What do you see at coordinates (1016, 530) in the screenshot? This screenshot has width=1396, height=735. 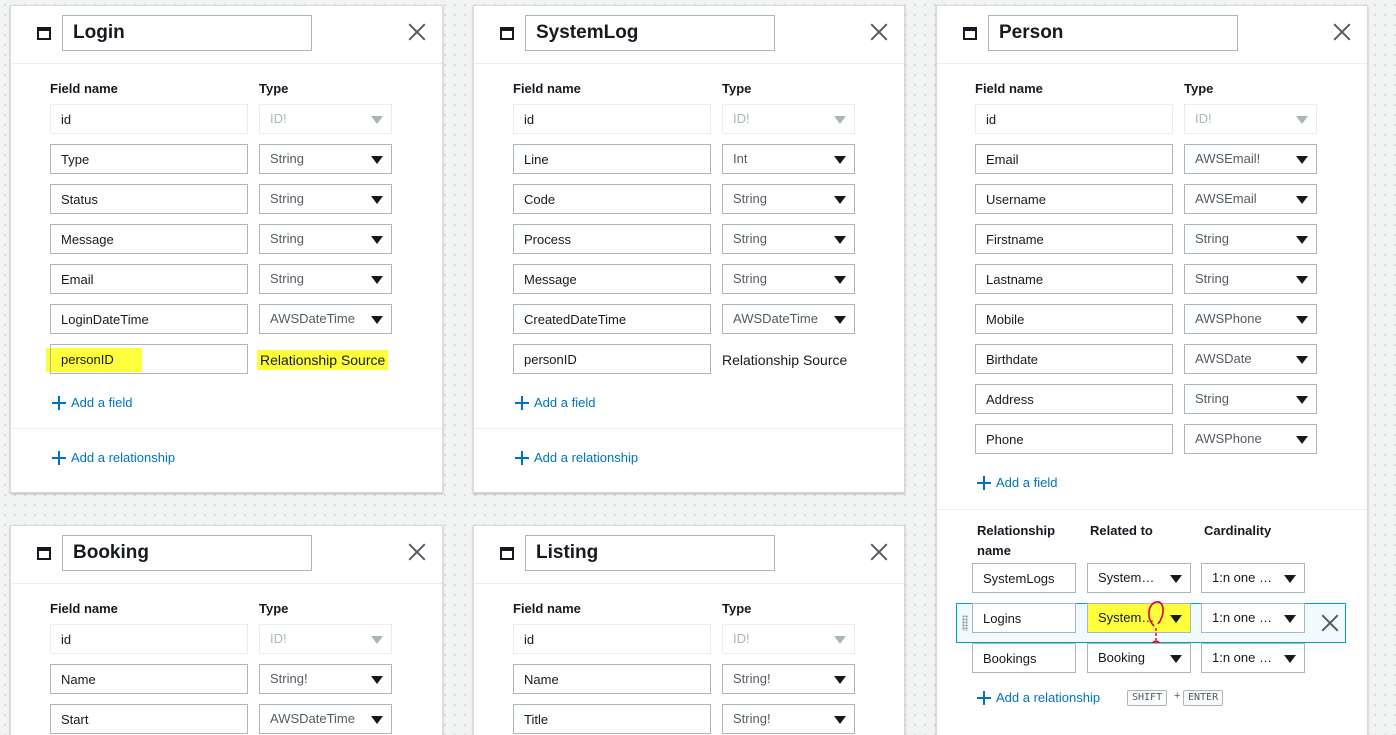 I see `header-line: Relationship` at bounding box center [1016, 530].